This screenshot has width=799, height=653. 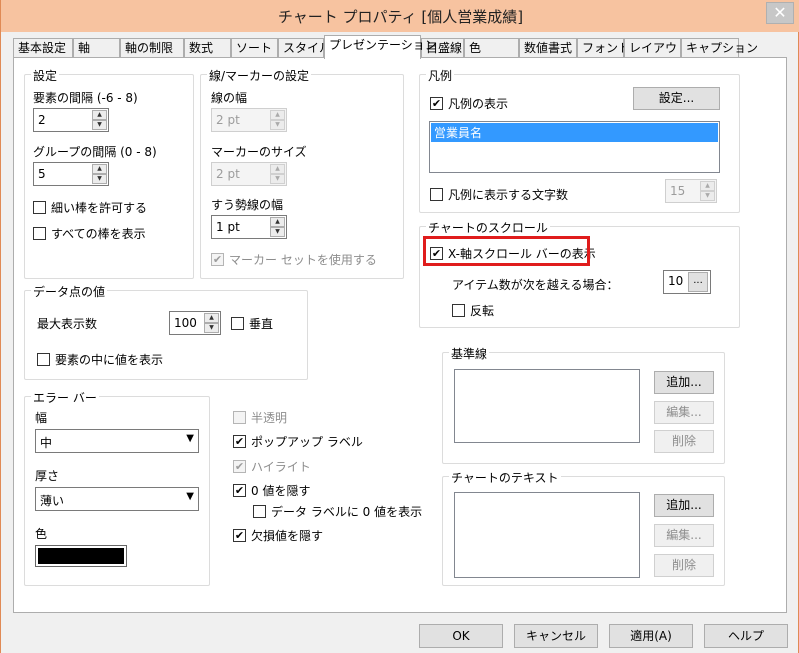 What do you see at coordinates (304, 48) in the screenshot?
I see `tab-style: スタイル` at bounding box center [304, 48].